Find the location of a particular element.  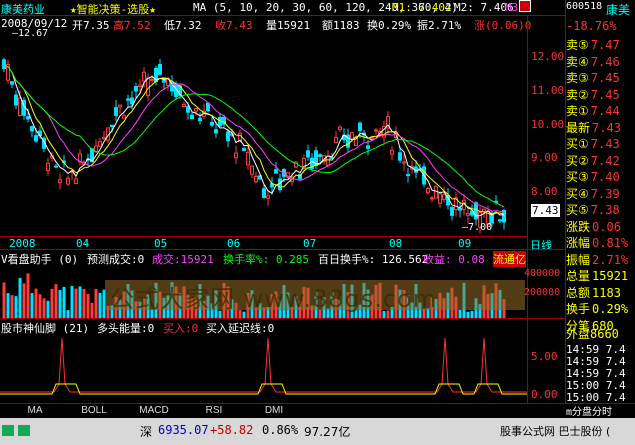

m3-value: M3 is located at coordinates (512, 7).